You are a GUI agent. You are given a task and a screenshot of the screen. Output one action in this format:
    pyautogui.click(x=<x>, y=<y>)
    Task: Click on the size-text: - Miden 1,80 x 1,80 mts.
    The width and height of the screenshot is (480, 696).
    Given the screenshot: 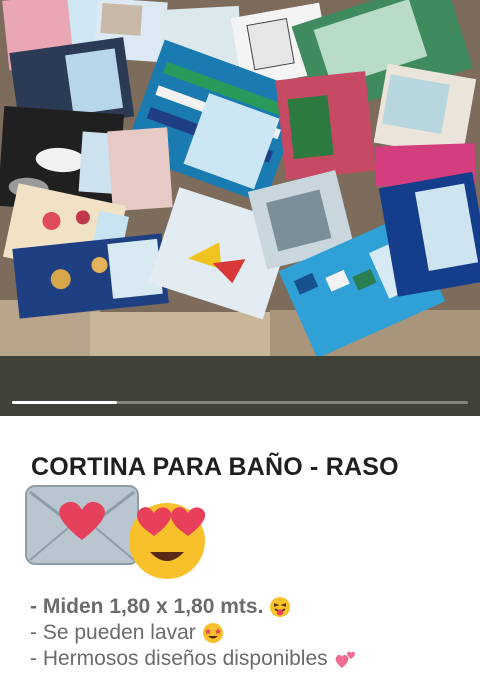 What is the action you would take?
    pyautogui.click(x=147, y=606)
    